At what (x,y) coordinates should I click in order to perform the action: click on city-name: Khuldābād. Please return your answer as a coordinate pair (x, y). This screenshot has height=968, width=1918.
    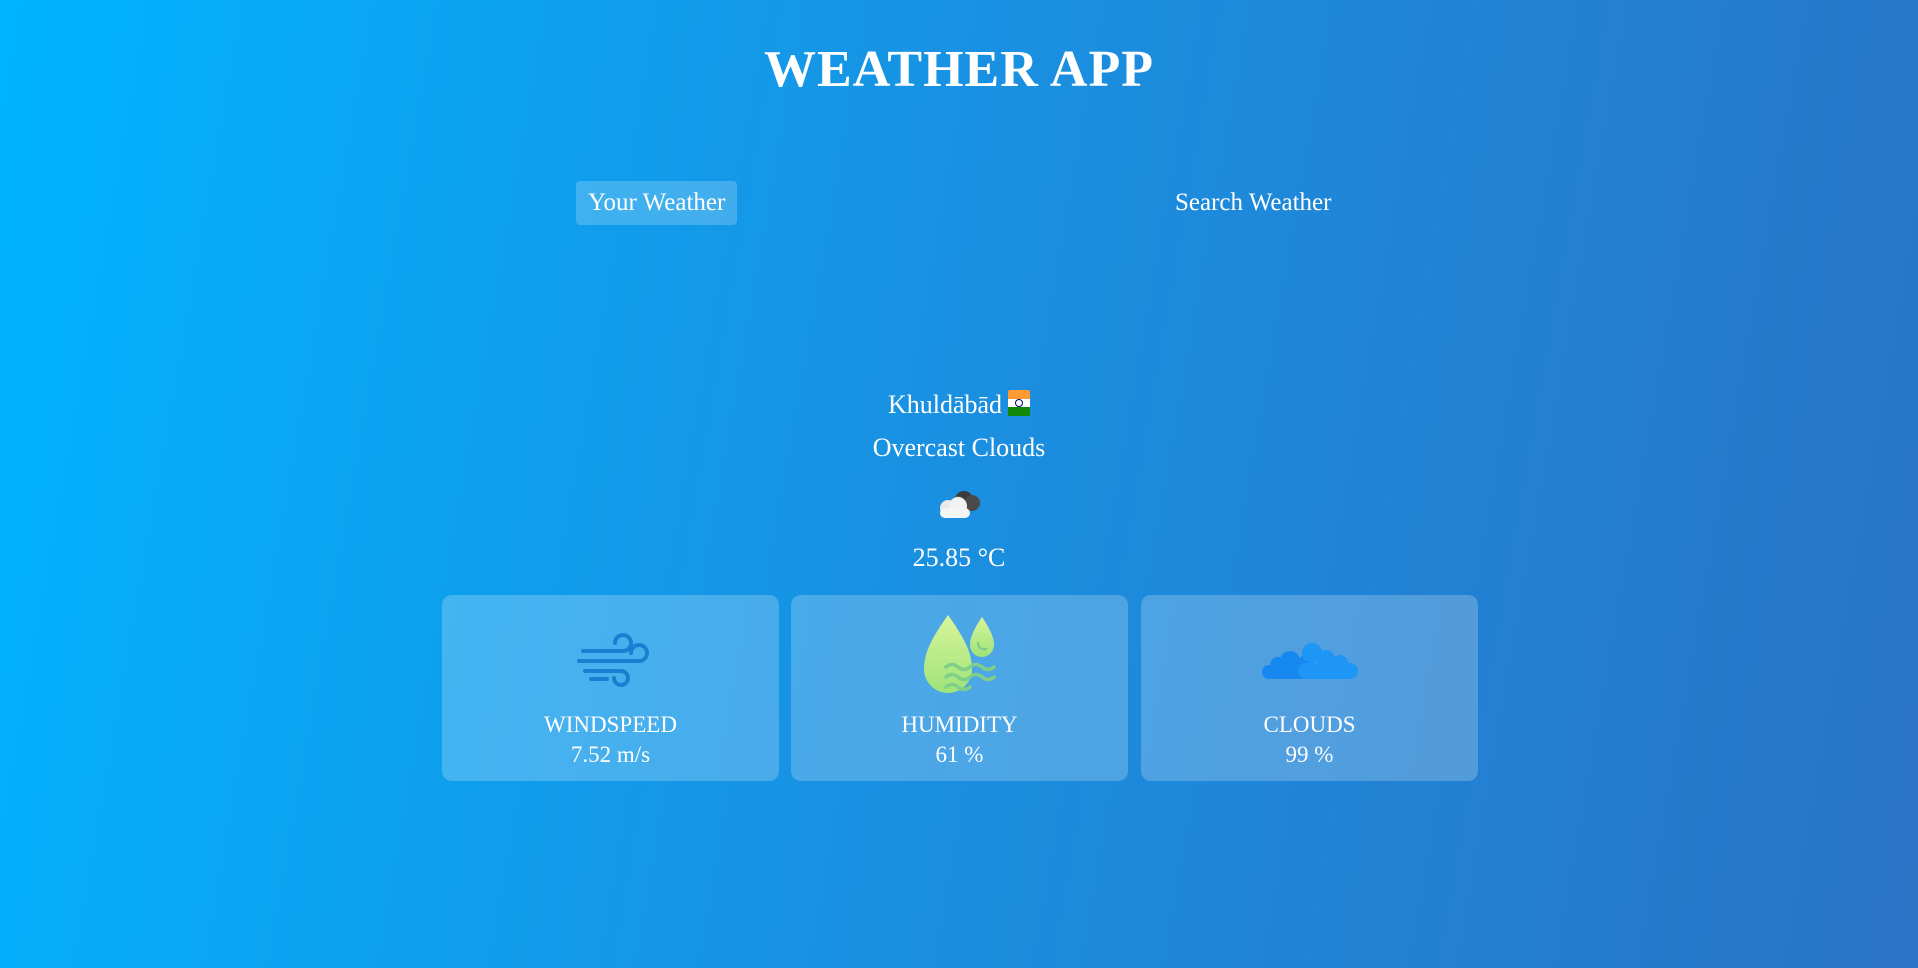
    Looking at the image, I should click on (945, 404).